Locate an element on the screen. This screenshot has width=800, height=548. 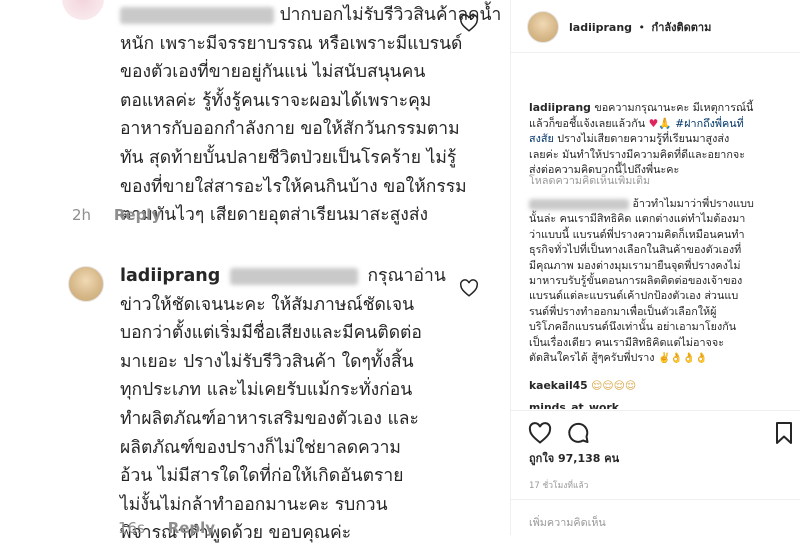
post-comment-line: อ้าวทำไมมาว่าพี่ปรางแบบ is located at coordinates (693, 203).